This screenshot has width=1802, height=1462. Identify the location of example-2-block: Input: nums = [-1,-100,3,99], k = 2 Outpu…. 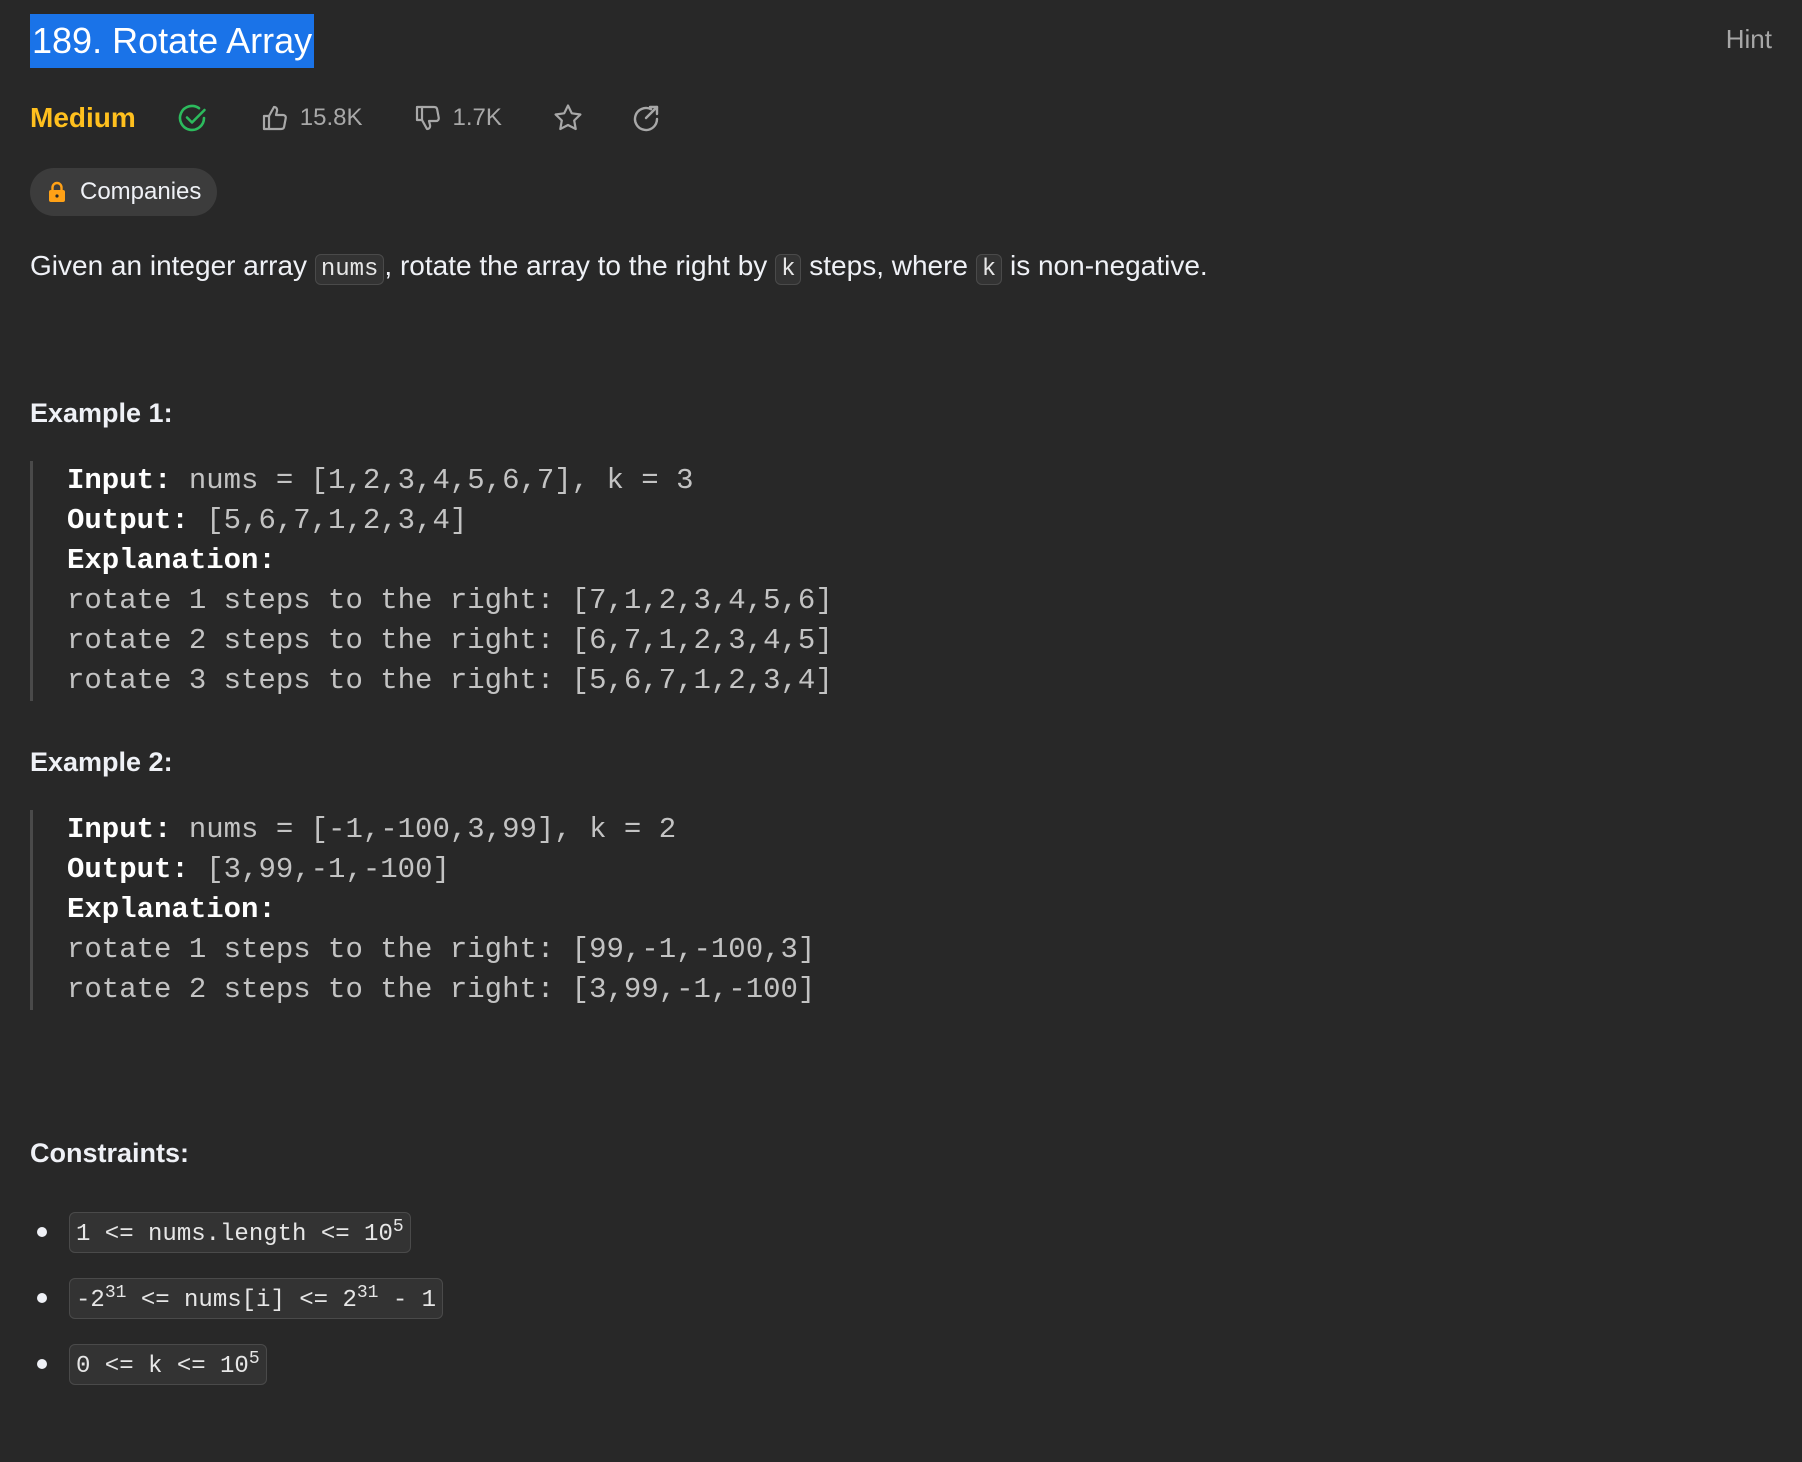
(901, 910).